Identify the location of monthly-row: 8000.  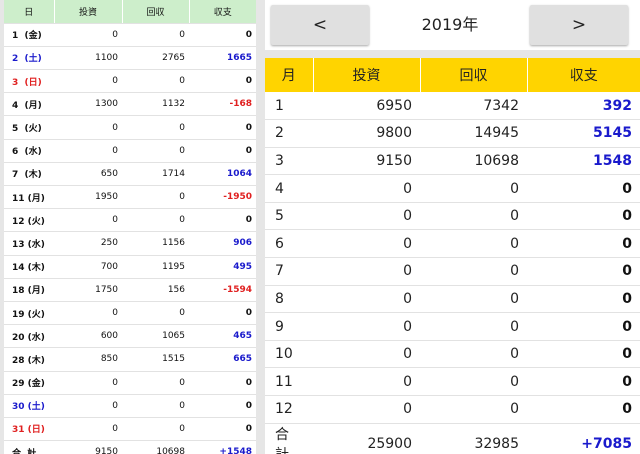
(452, 299).